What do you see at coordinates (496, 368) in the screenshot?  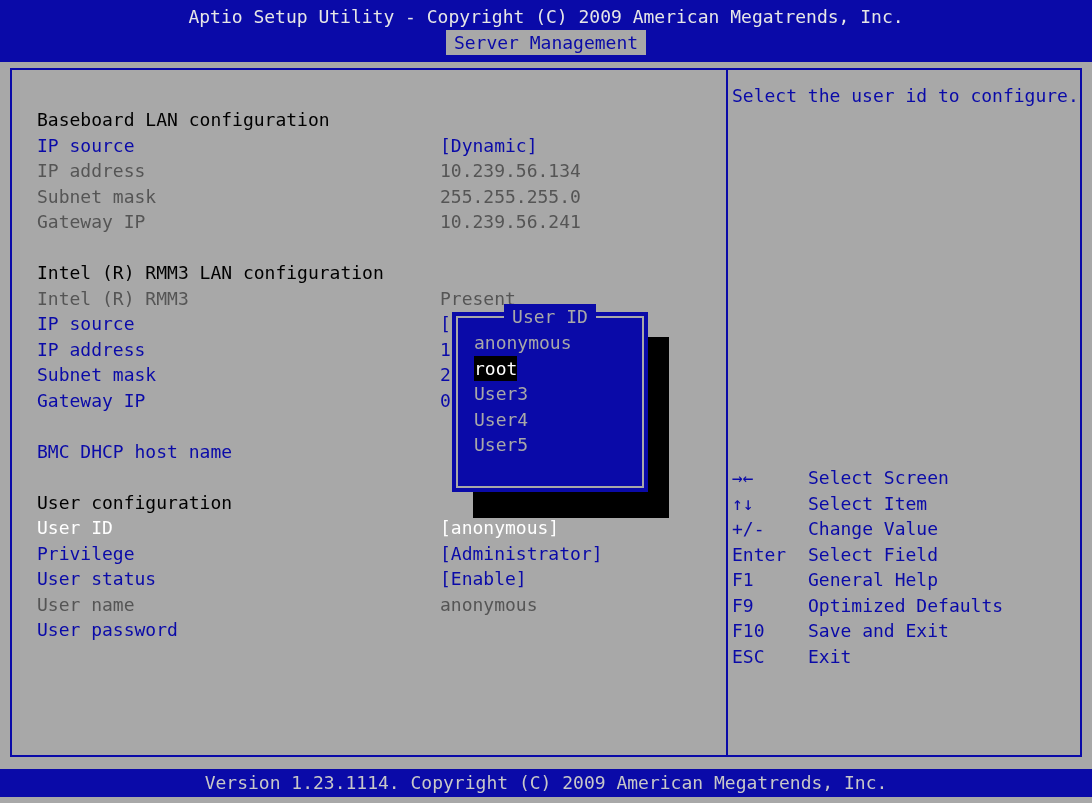 I see `popup-option: root` at bounding box center [496, 368].